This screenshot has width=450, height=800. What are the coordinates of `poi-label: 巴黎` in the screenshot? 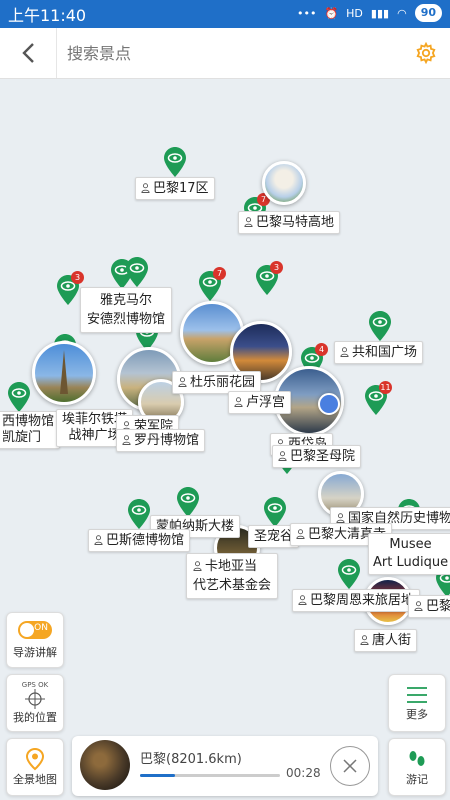 It's located at (429, 606).